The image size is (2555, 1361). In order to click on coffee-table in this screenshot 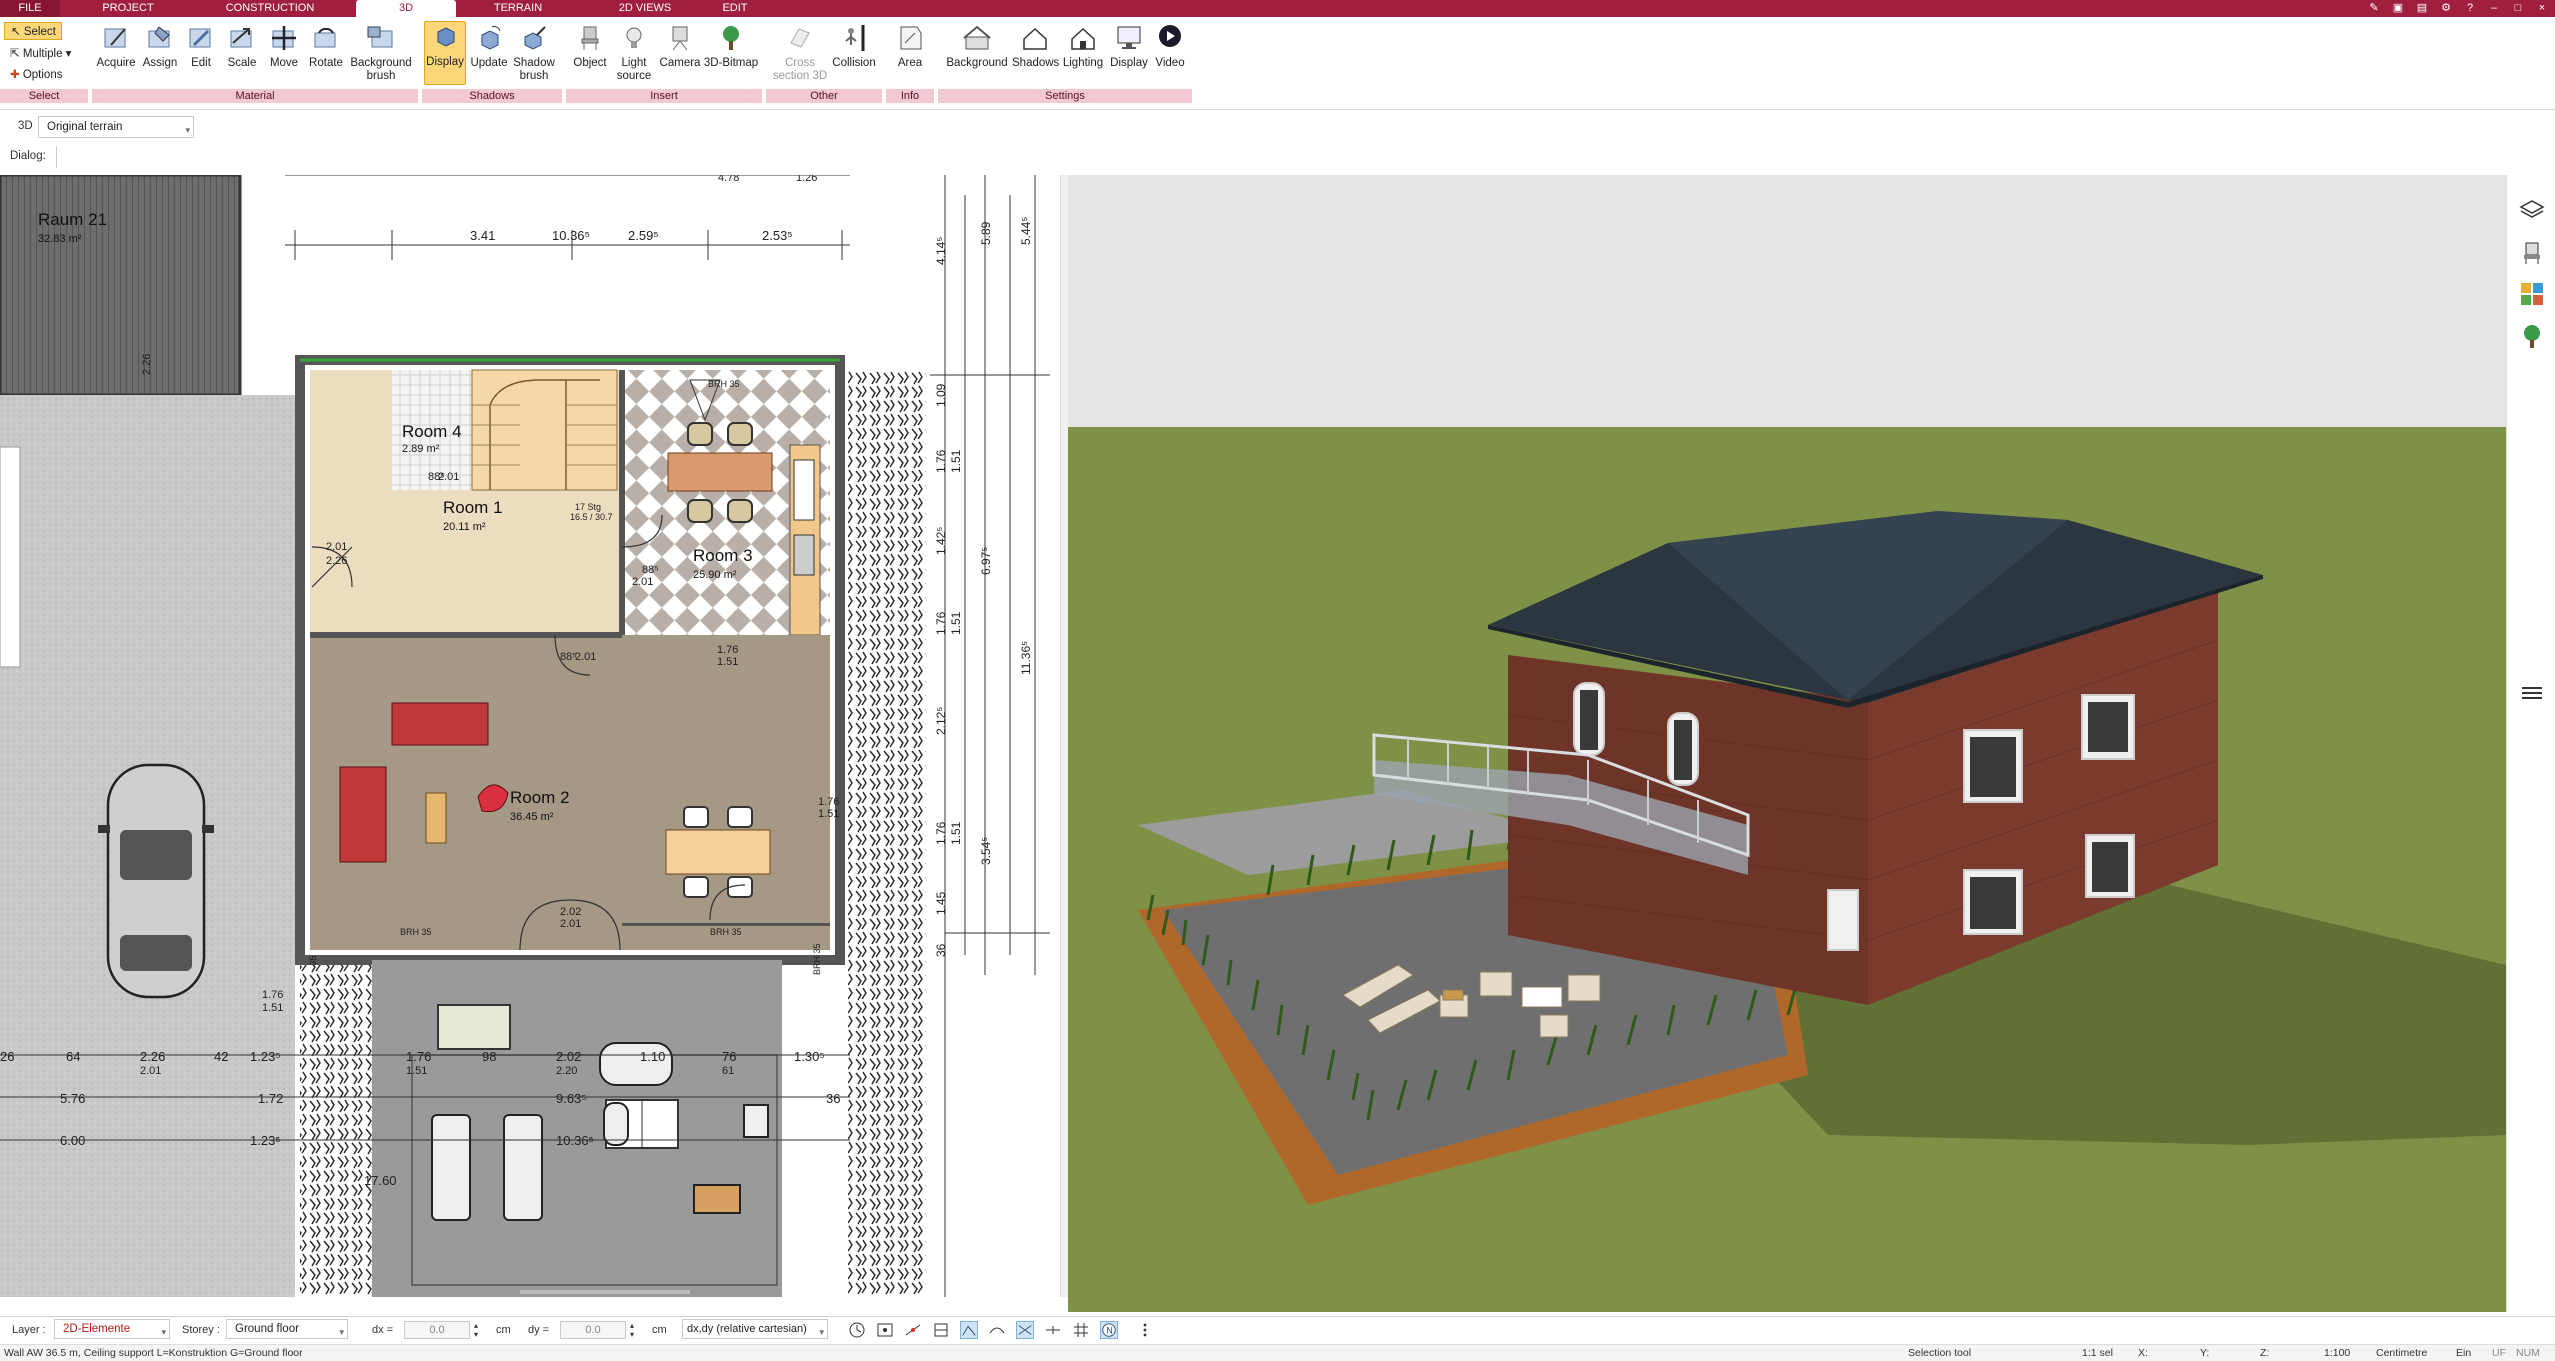, I will do `click(436, 818)`.